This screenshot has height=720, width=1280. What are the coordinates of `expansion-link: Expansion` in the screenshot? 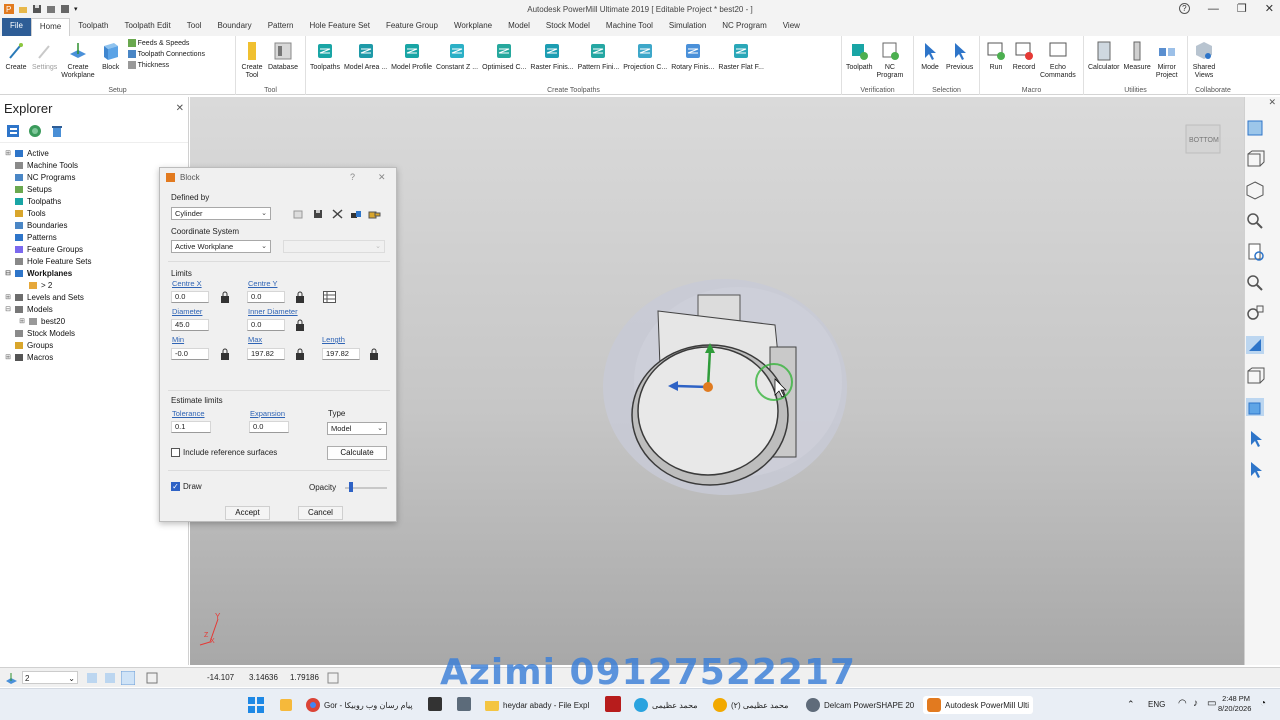 It's located at (267, 413).